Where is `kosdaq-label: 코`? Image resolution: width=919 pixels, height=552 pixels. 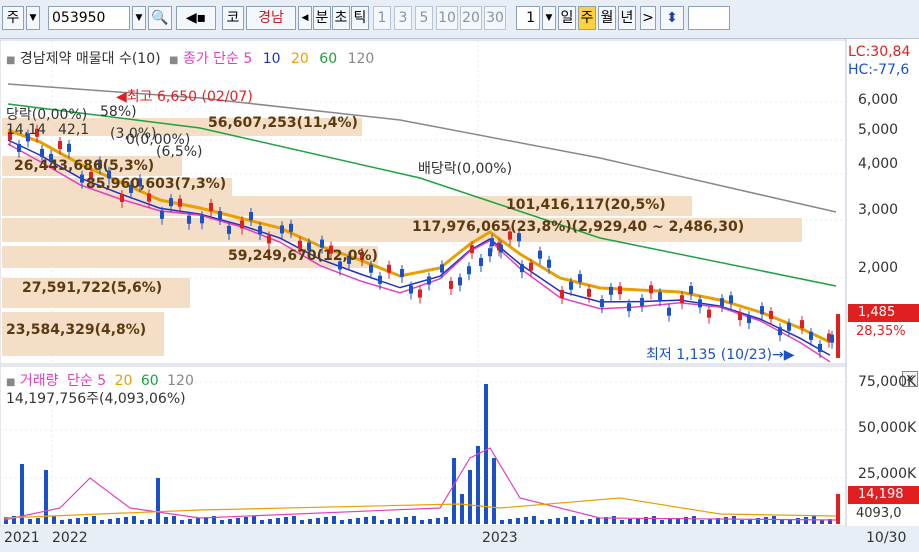 kosdaq-label: 코 is located at coordinates (233, 18).